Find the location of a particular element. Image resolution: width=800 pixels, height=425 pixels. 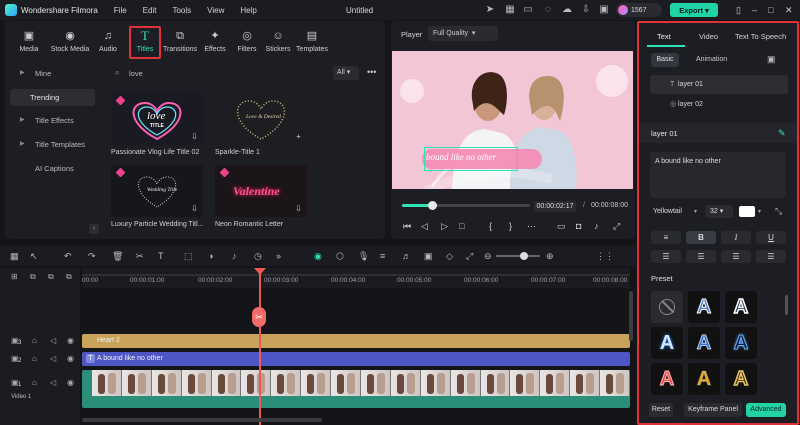

progress-track is located at coordinates (466, 205).